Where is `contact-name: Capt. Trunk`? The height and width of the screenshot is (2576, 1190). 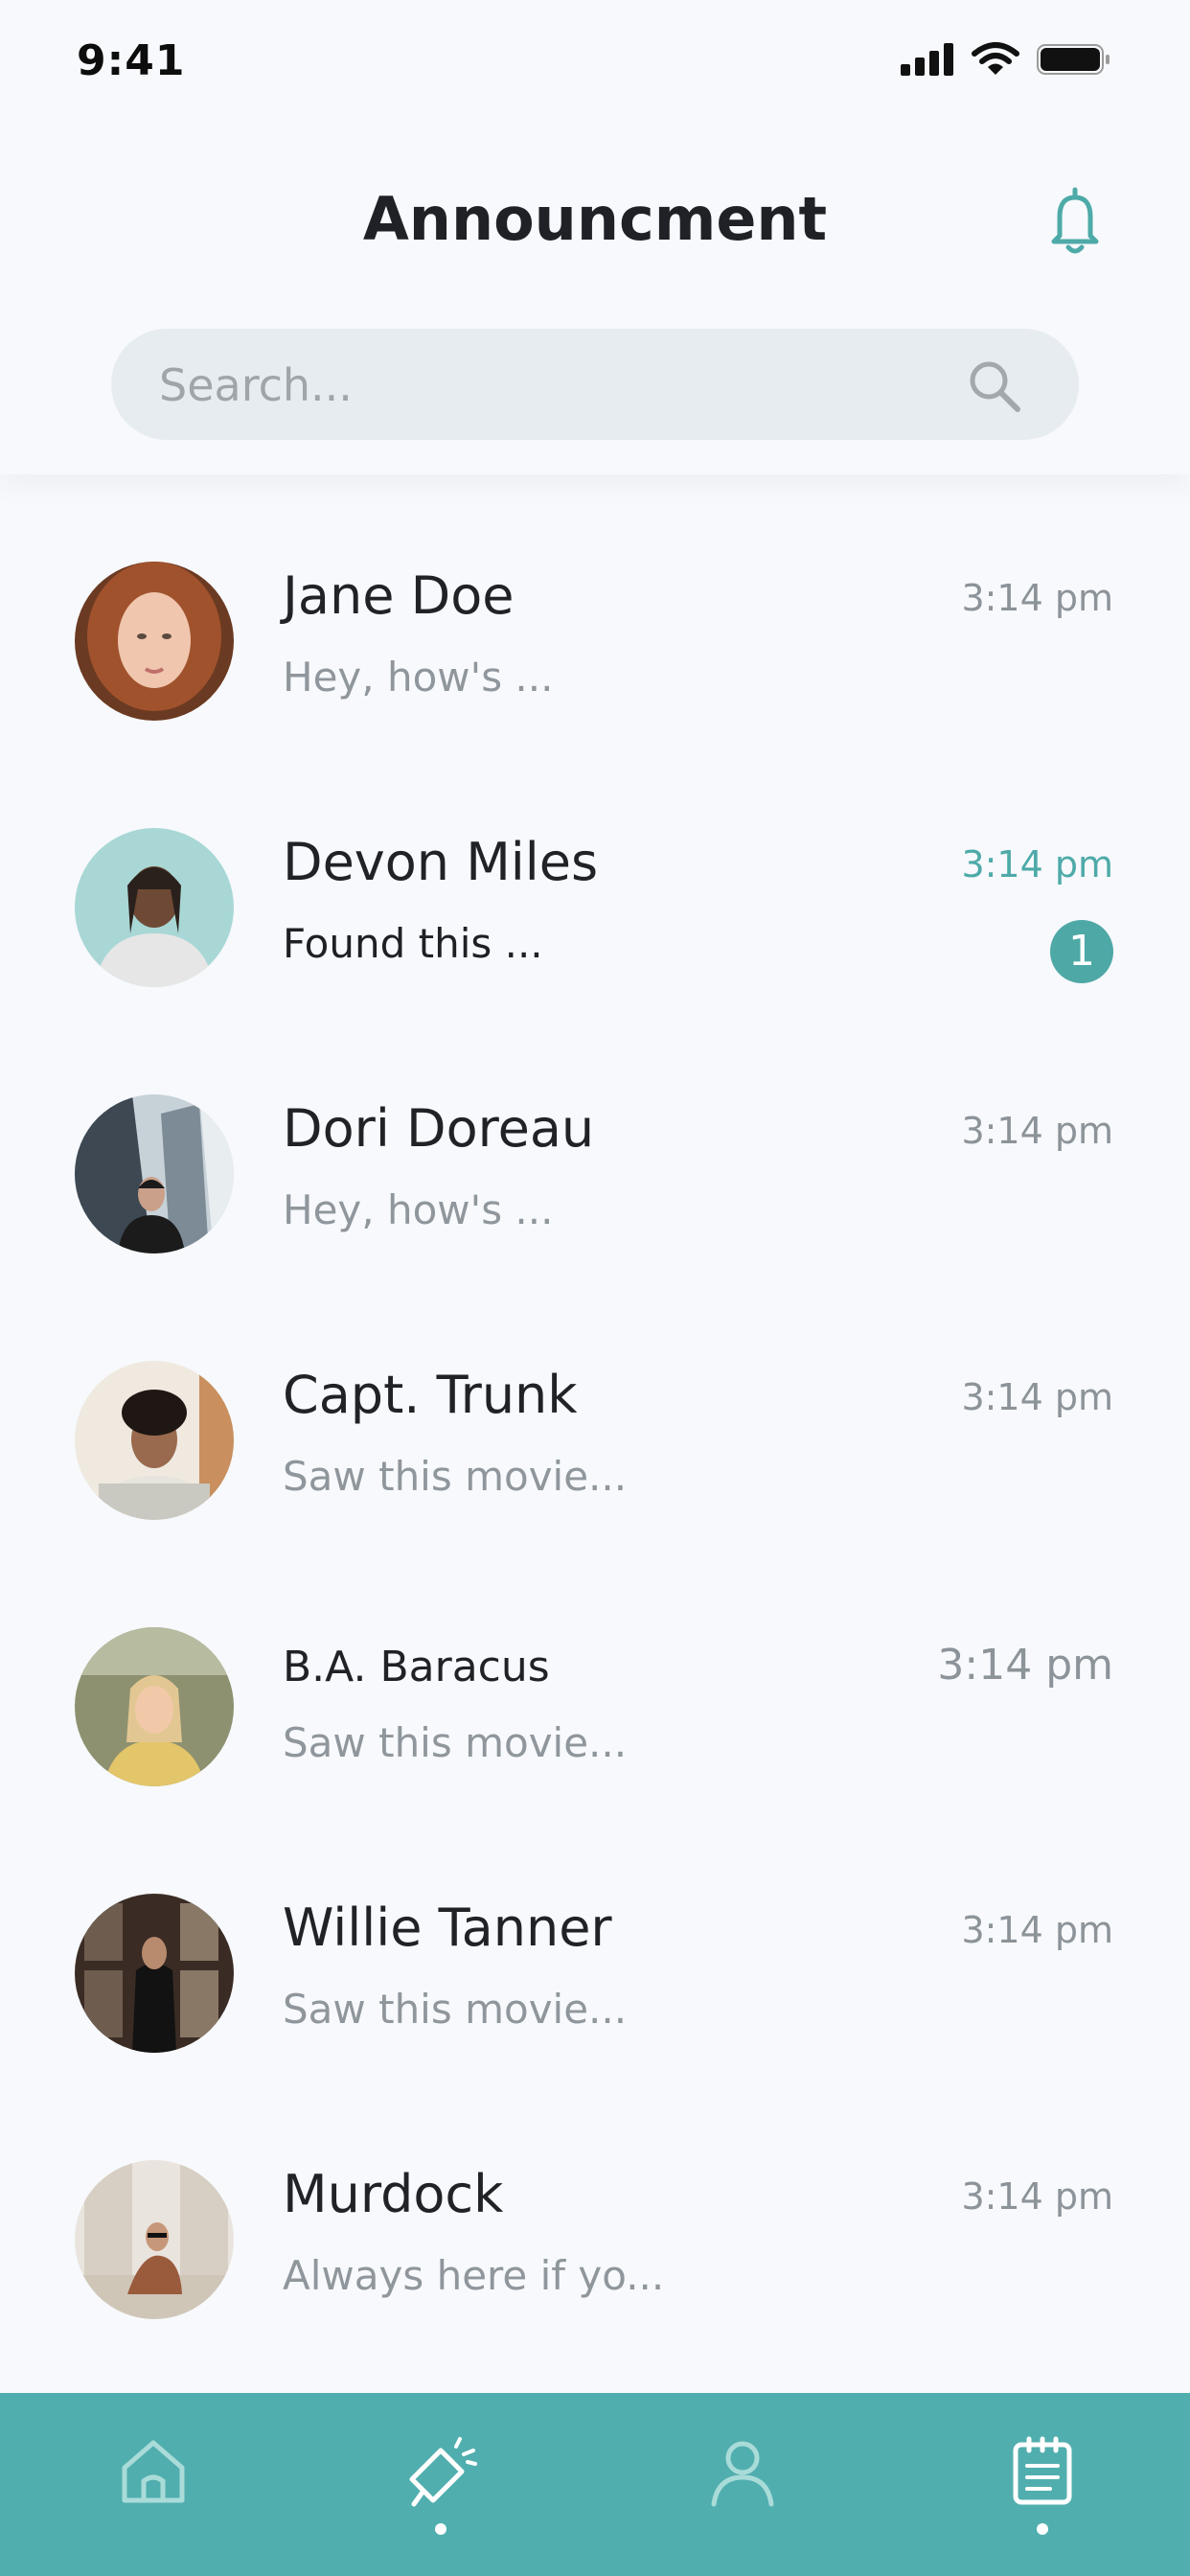
contact-name: Capt. Trunk is located at coordinates (430, 1395).